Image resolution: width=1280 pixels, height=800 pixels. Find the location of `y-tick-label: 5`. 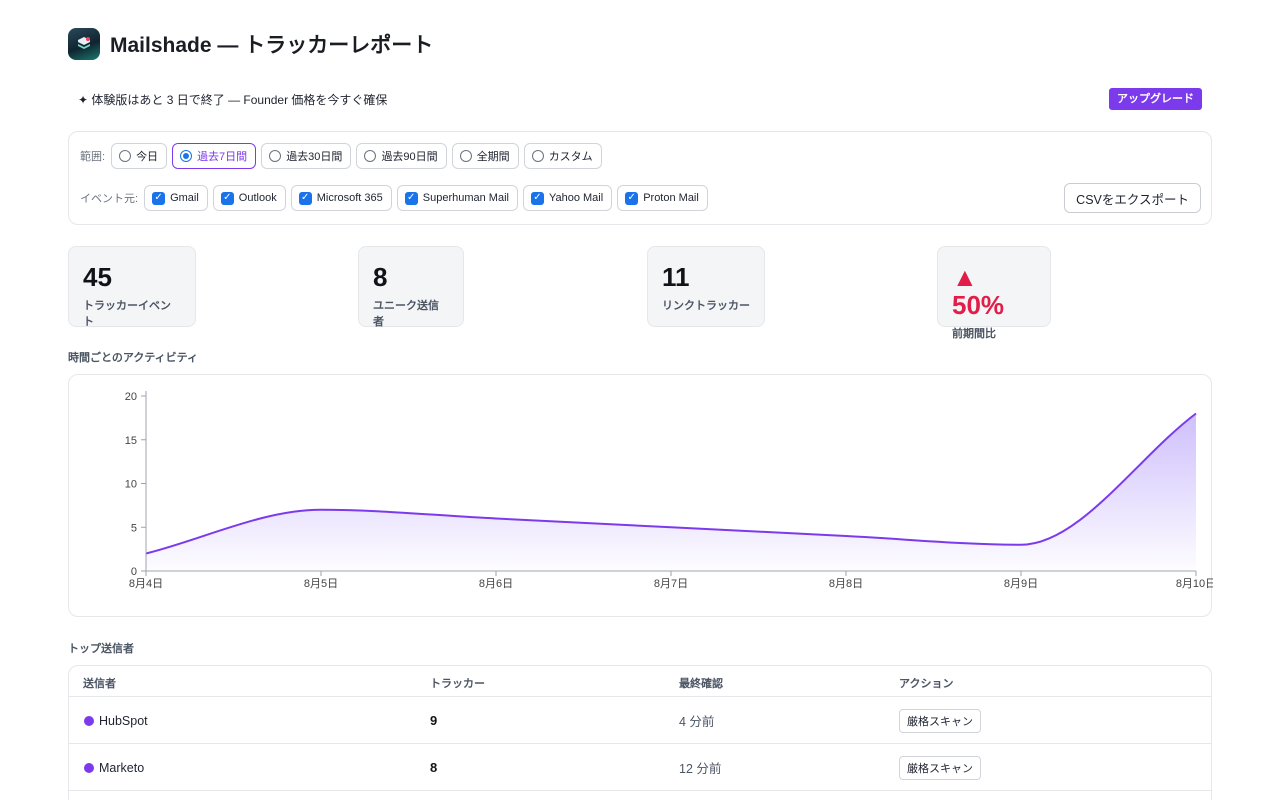

y-tick-label: 5 is located at coordinates (134, 528).